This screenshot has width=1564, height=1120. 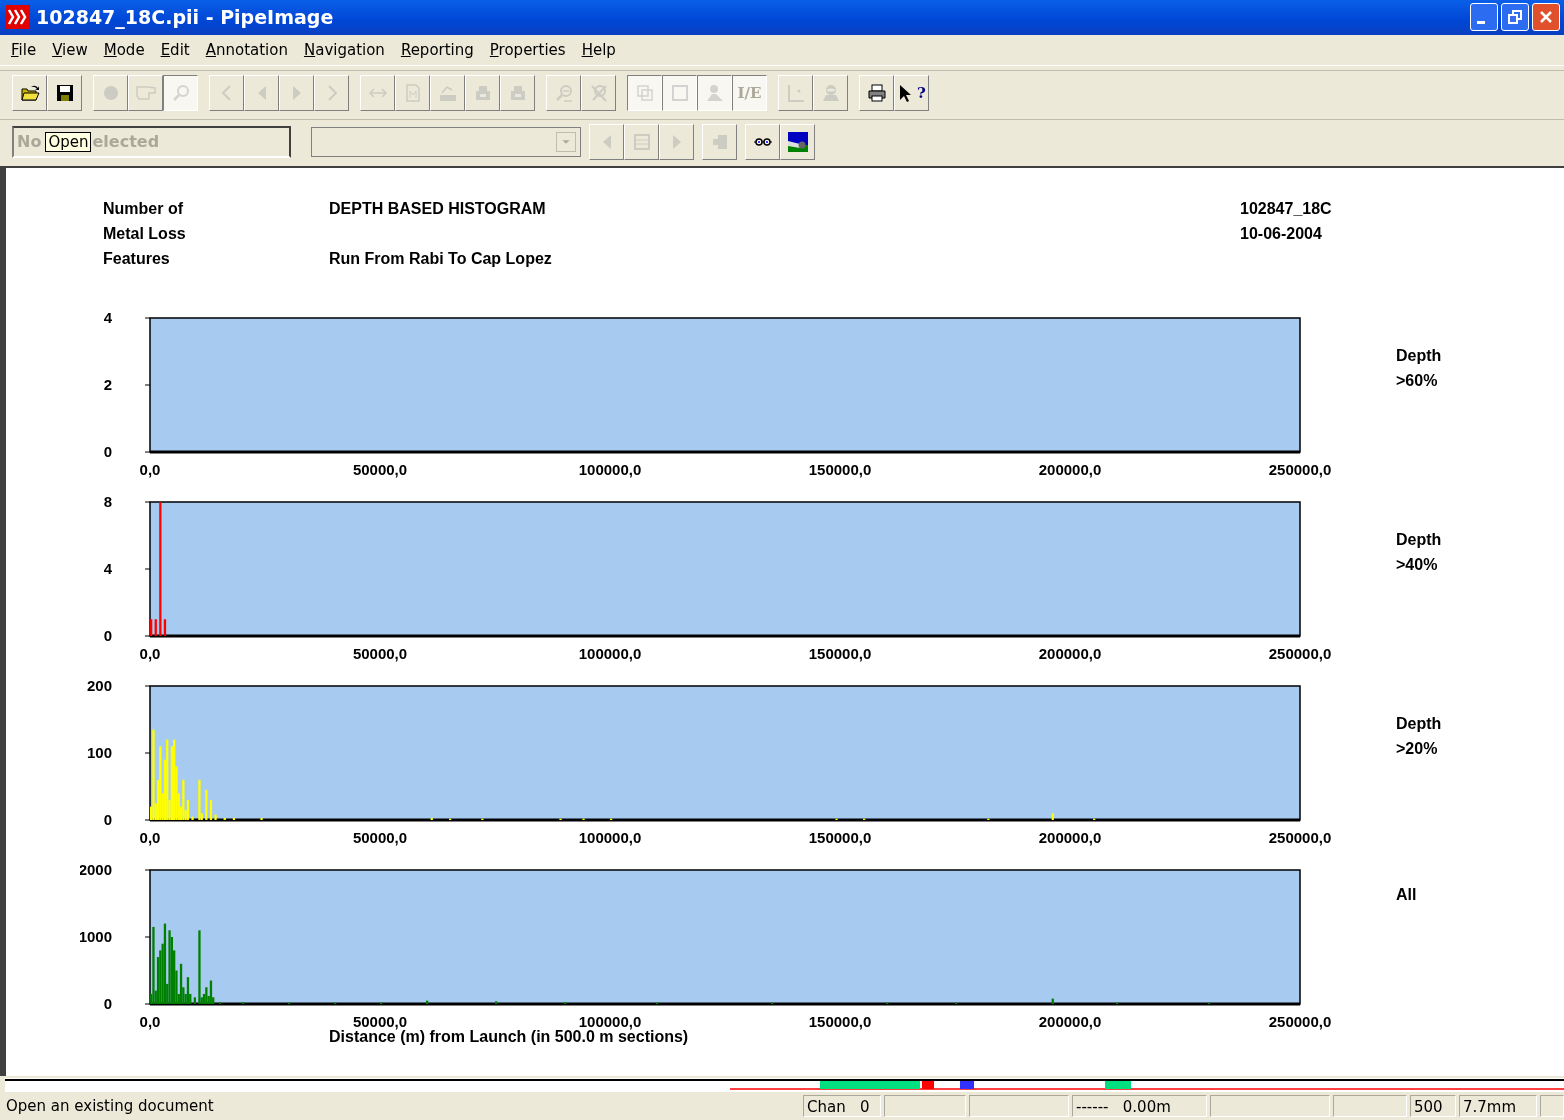 What do you see at coordinates (1286, 208) in the screenshot?
I see `run-id: 102847_18C` at bounding box center [1286, 208].